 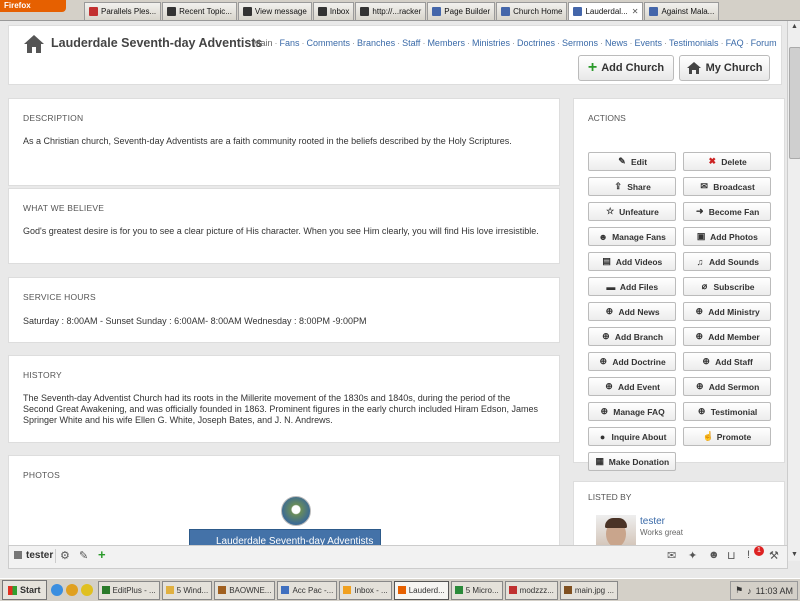 I want to click on nav-link-news: News, so click(x=616, y=43).